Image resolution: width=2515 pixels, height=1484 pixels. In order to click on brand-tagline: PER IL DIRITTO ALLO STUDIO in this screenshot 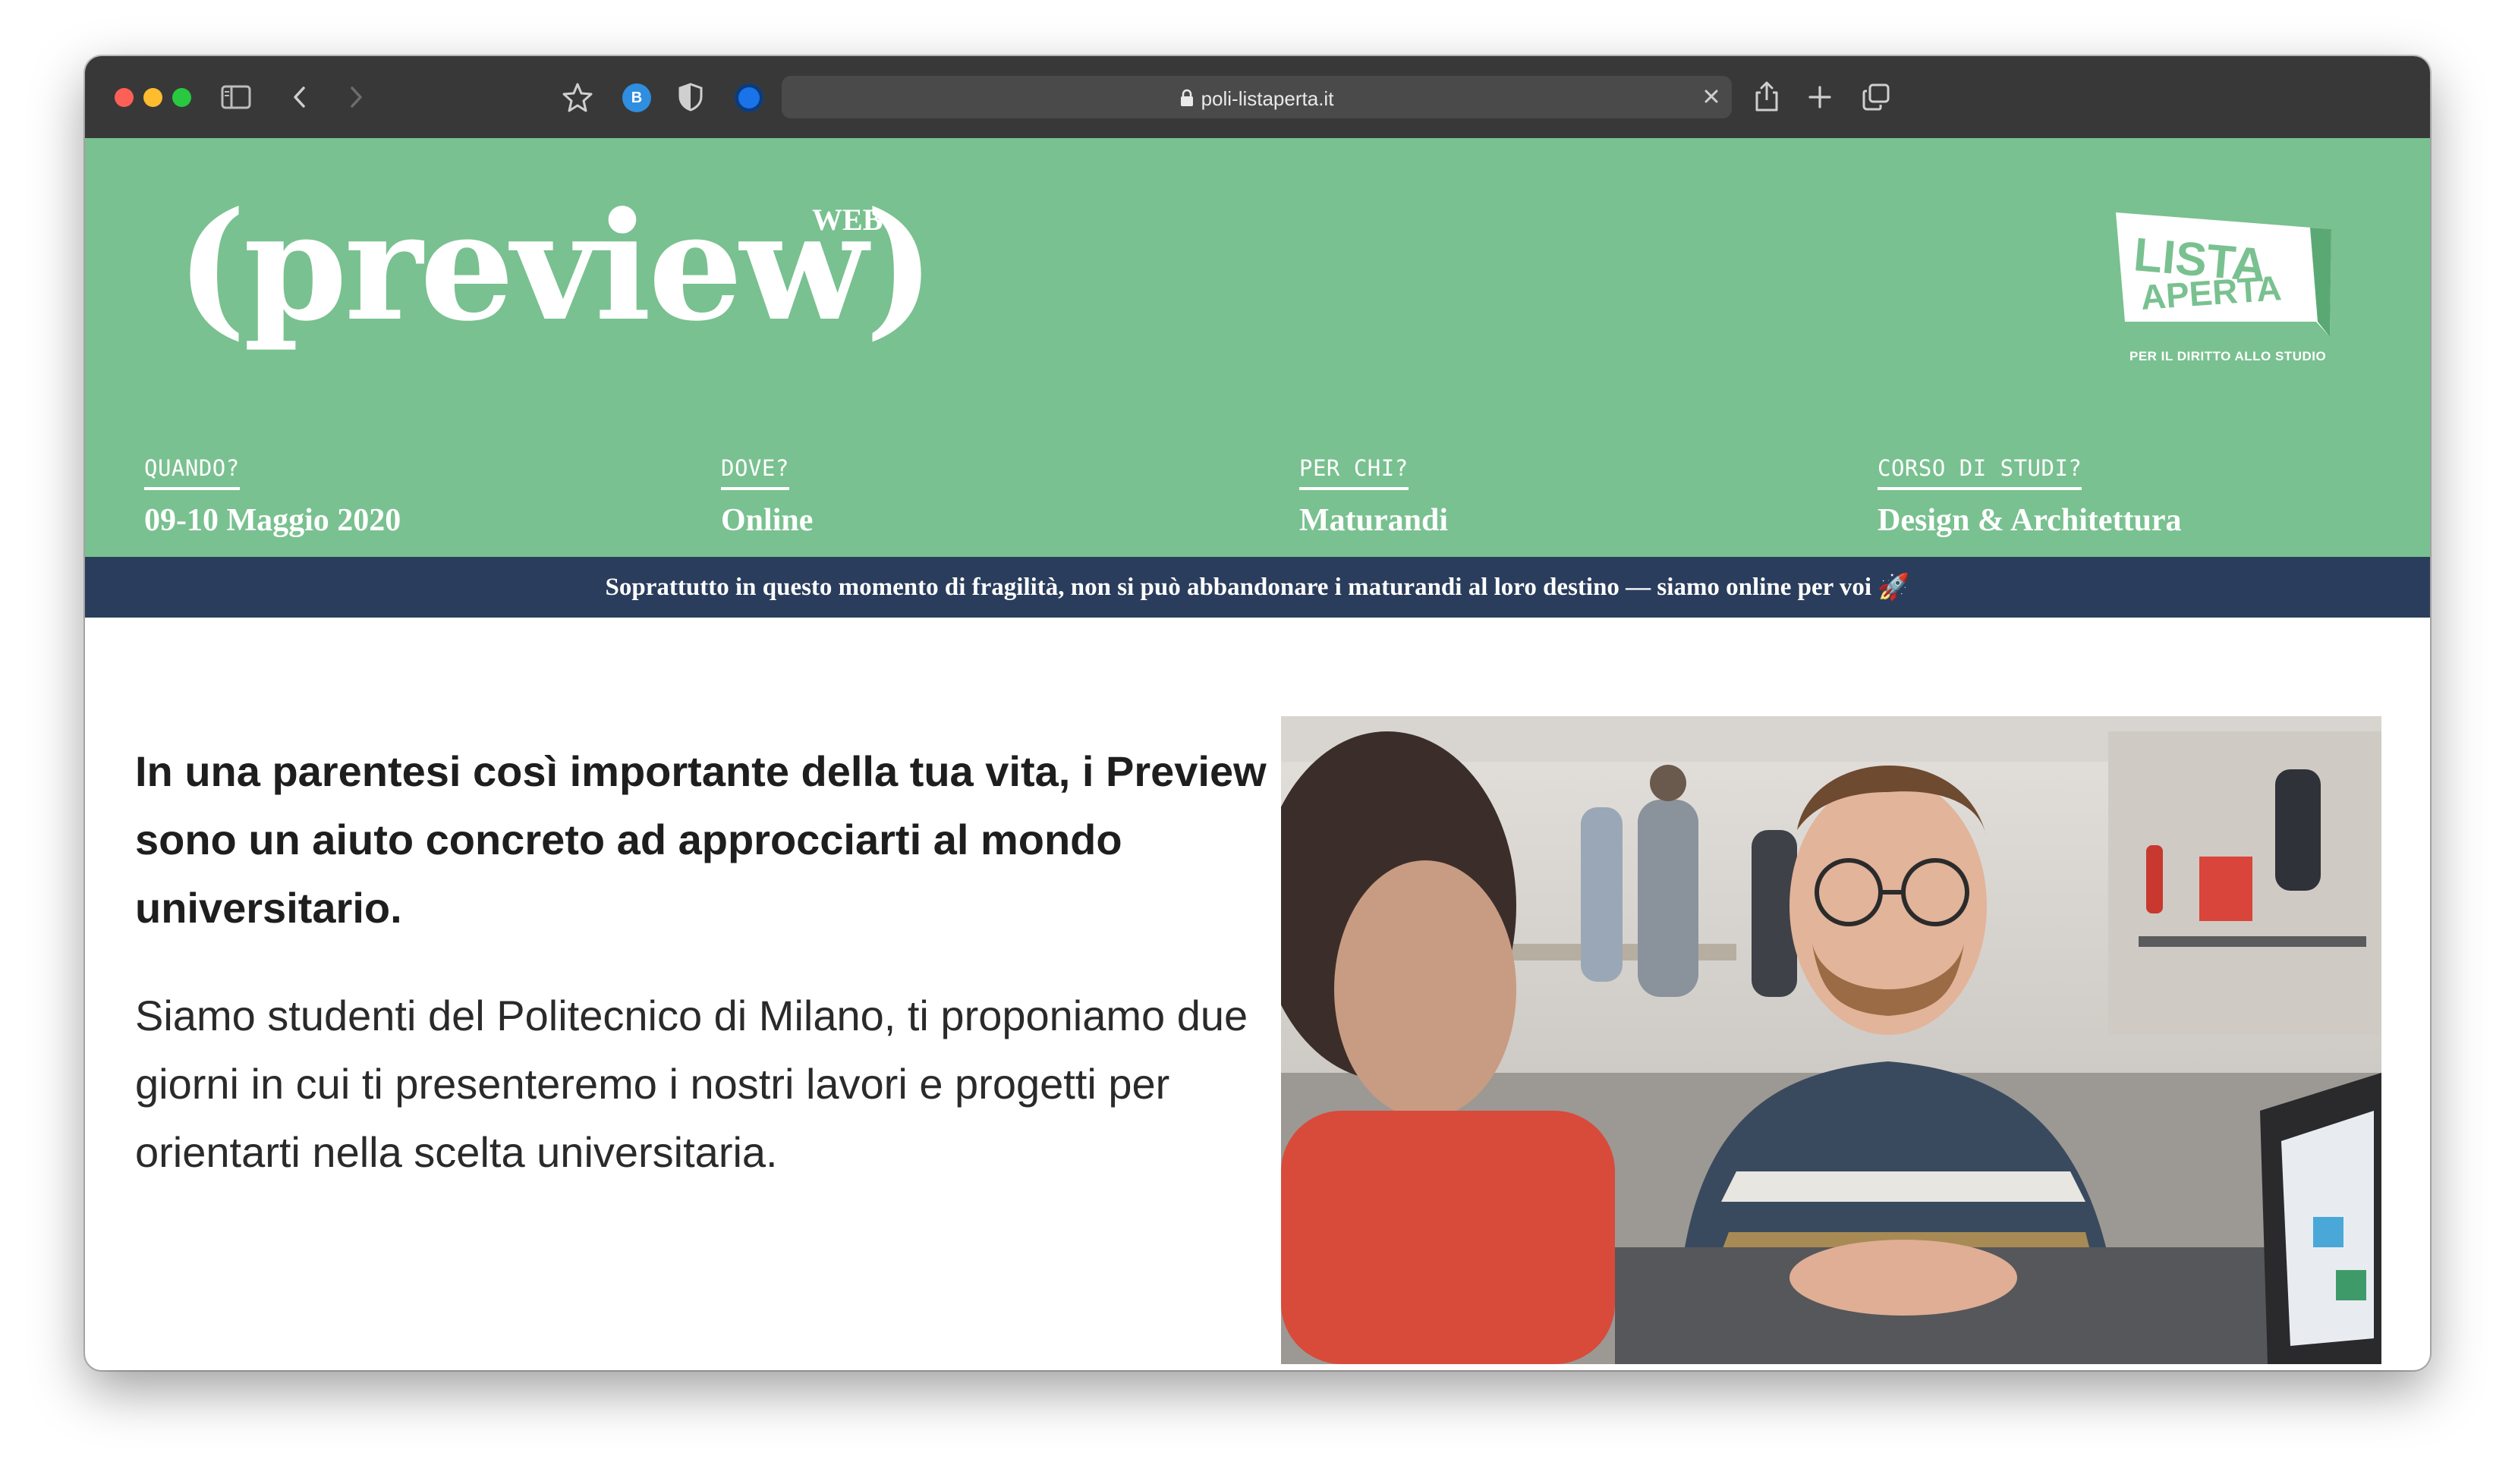, I will do `click(2228, 356)`.